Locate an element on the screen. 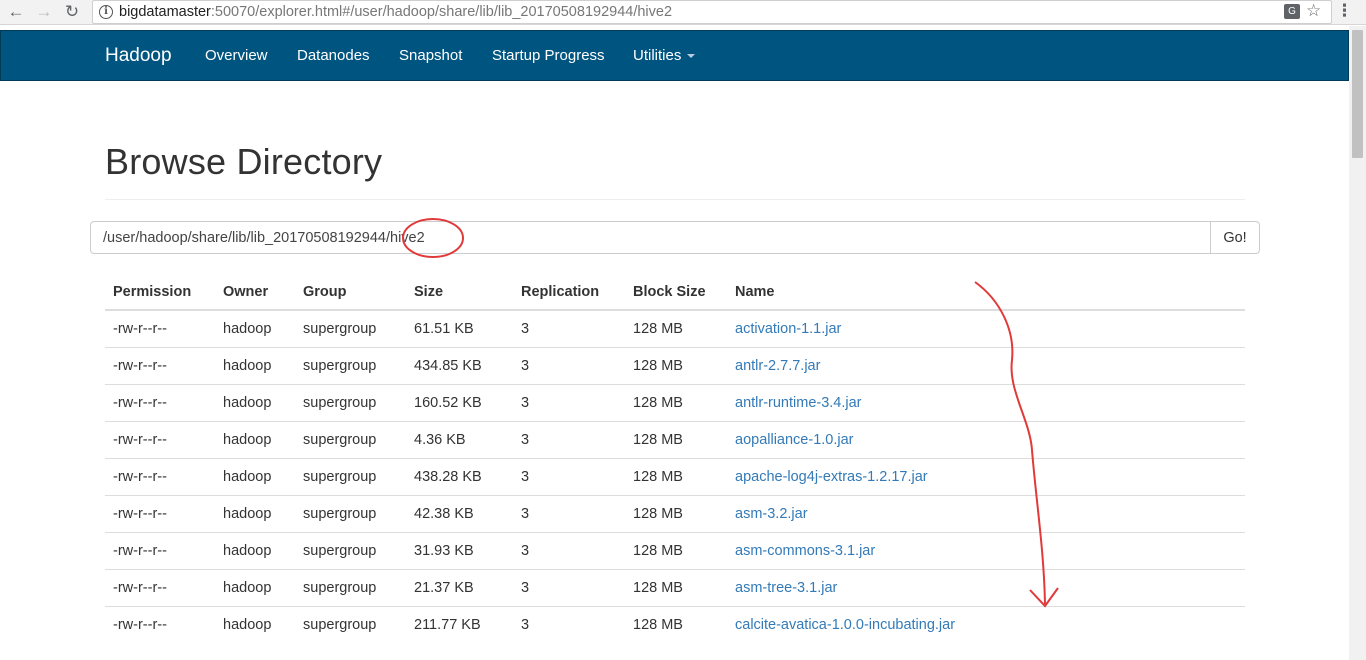  cell-size: 438.28 KB is located at coordinates (459, 476).